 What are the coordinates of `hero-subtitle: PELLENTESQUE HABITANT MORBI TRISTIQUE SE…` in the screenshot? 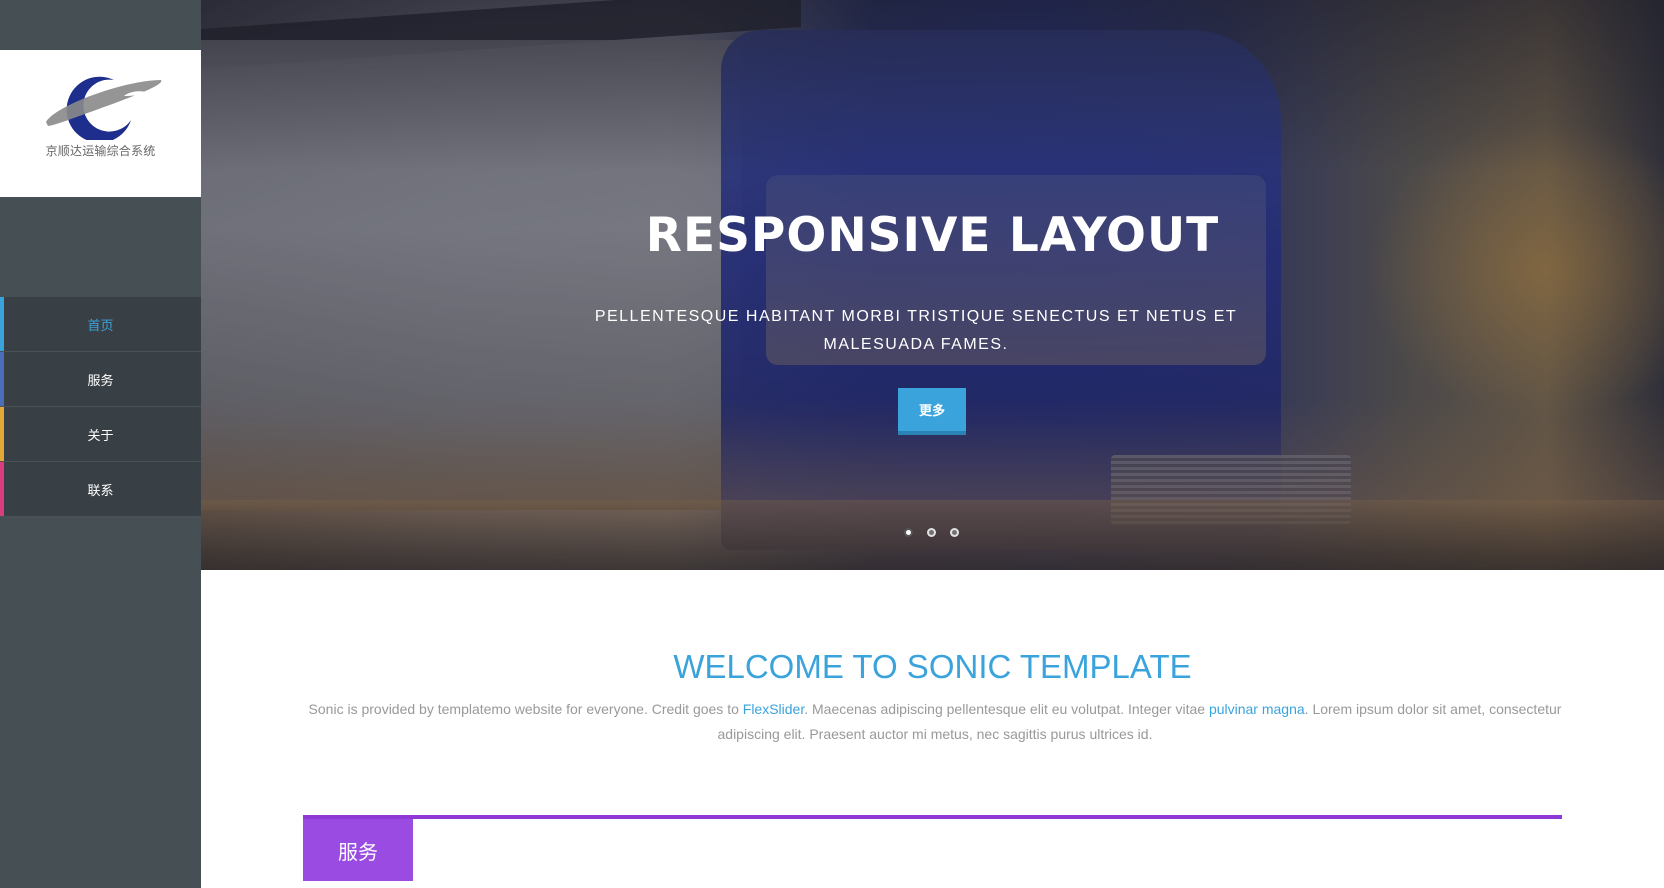 It's located at (916, 330).